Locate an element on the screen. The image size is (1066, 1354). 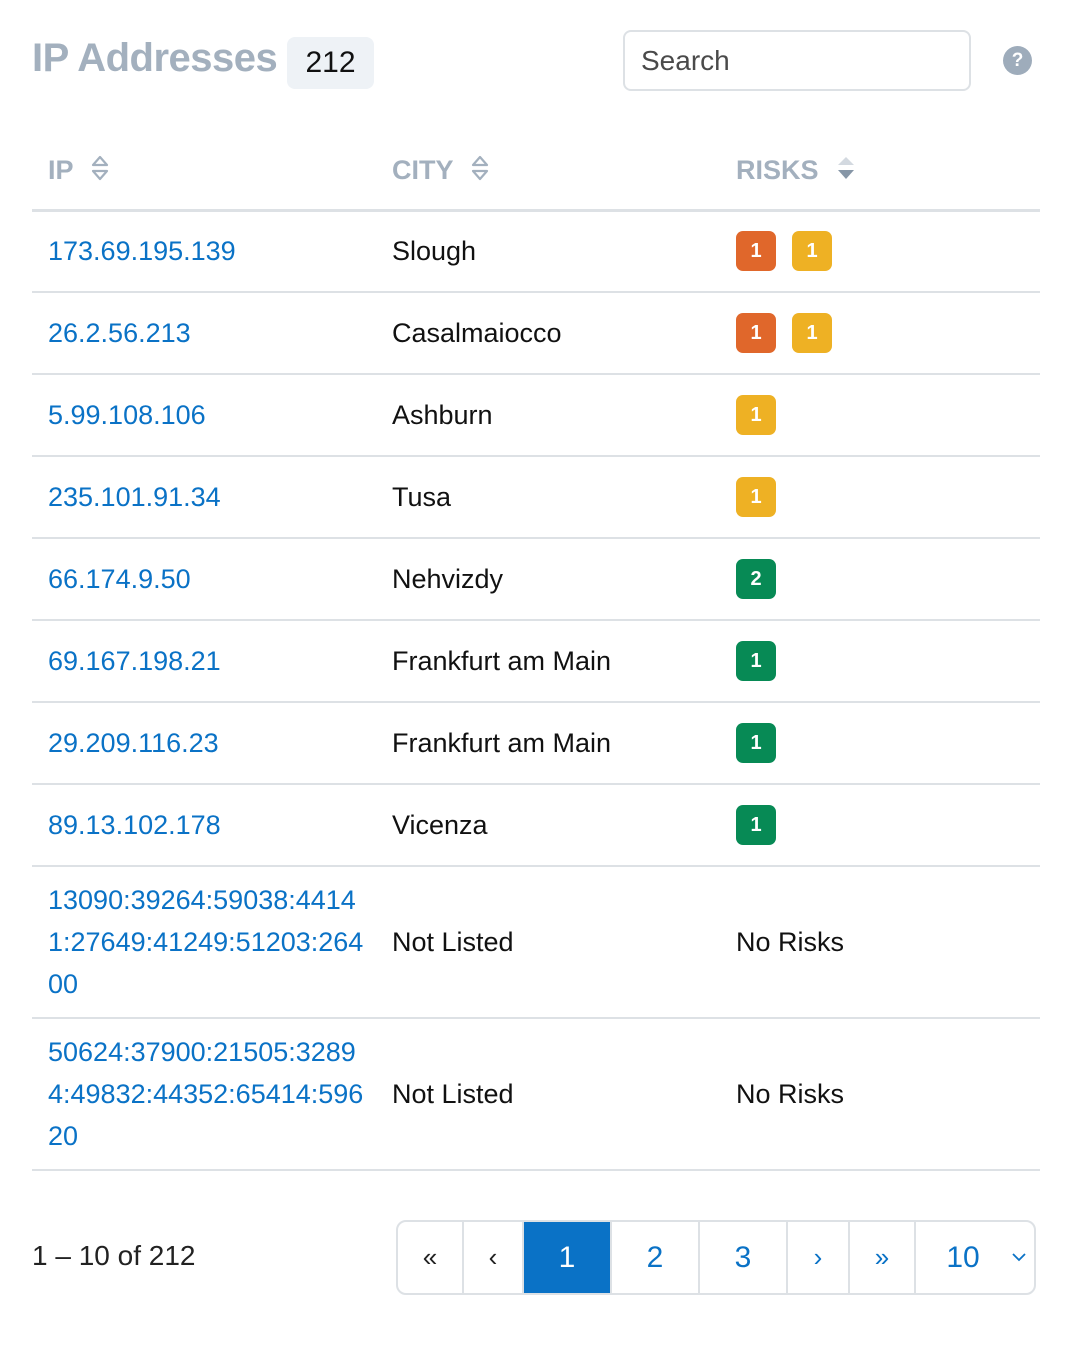
range-label: 1 – 10 of 212 is located at coordinates (114, 1255).